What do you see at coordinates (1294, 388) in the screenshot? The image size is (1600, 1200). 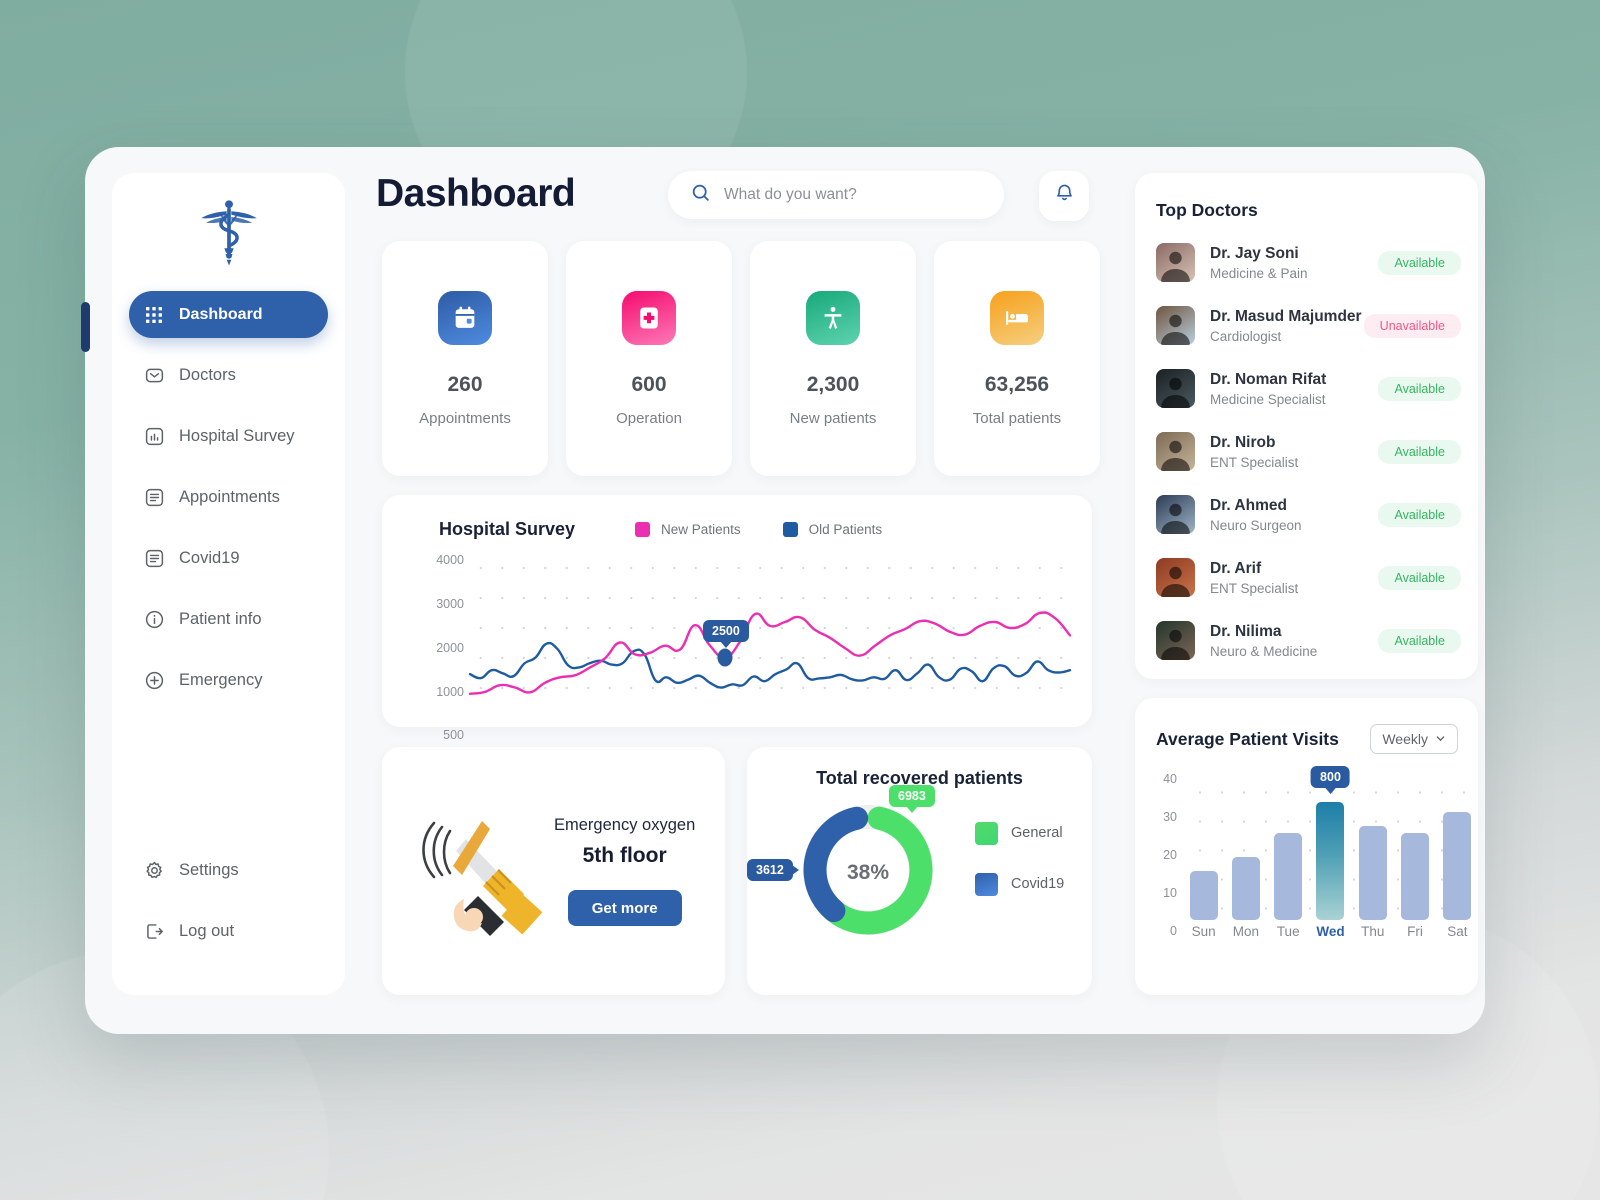 I see `doctor-info: Dr. Noman Rifat Medicine Specialist` at bounding box center [1294, 388].